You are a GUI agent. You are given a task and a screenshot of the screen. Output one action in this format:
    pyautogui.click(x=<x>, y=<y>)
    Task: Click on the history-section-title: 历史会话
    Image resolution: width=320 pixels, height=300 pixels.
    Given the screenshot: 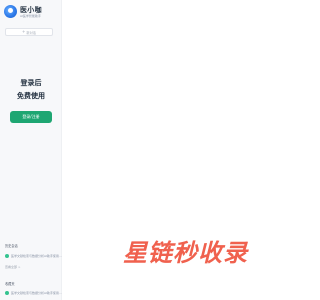 What is the action you would take?
    pyautogui.click(x=11, y=246)
    